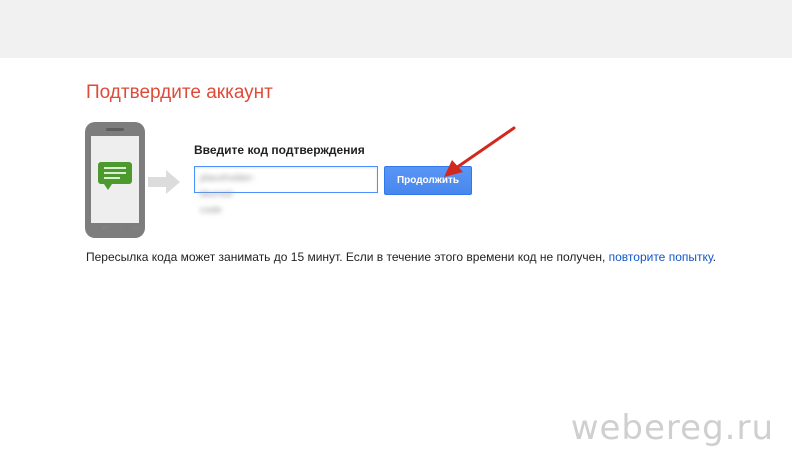  What do you see at coordinates (136, 228) in the screenshot?
I see `recent-icon: ▭` at bounding box center [136, 228].